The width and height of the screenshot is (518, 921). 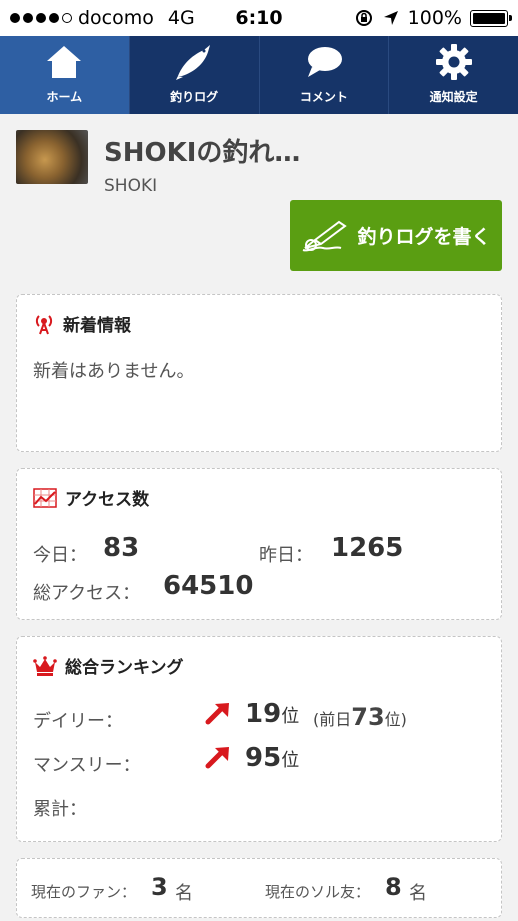 What do you see at coordinates (60, 809) in the screenshot?
I see `cumulative-label: 累計：` at bounding box center [60, 809].